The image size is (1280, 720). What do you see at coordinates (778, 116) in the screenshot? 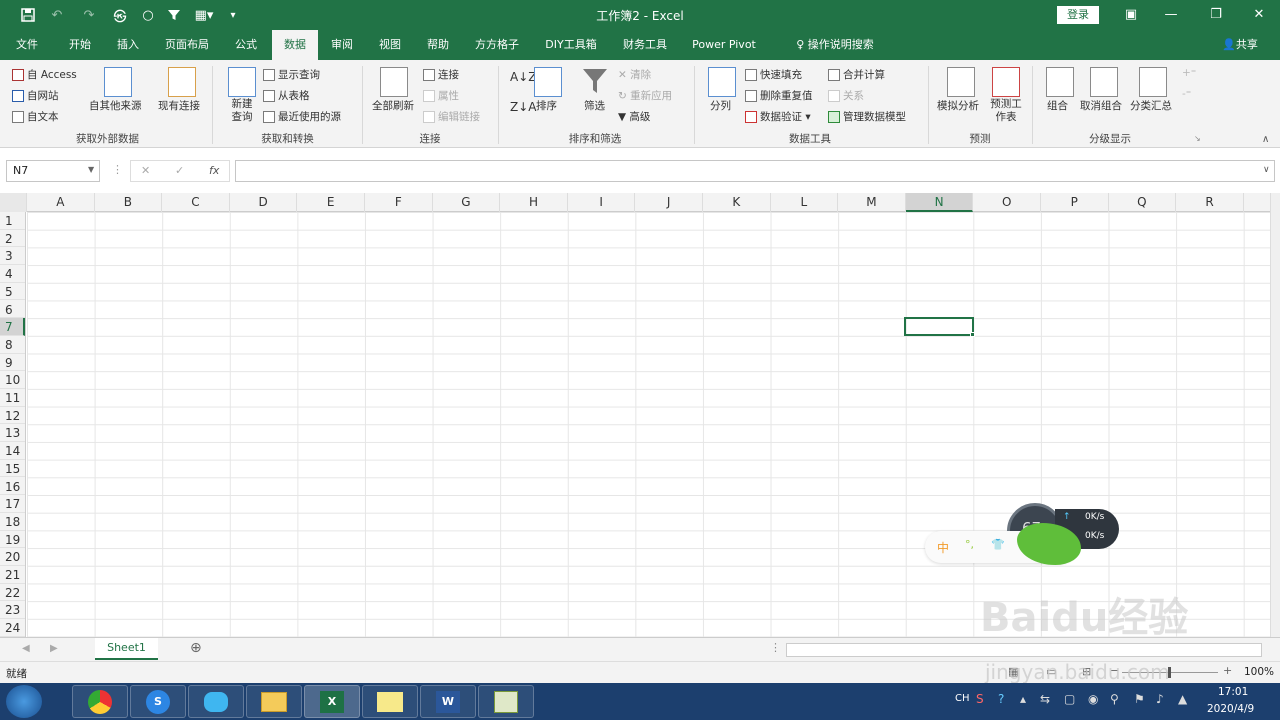
I see `data-validation-button: 数据验证 ▾` at bounding box center [778, 116].